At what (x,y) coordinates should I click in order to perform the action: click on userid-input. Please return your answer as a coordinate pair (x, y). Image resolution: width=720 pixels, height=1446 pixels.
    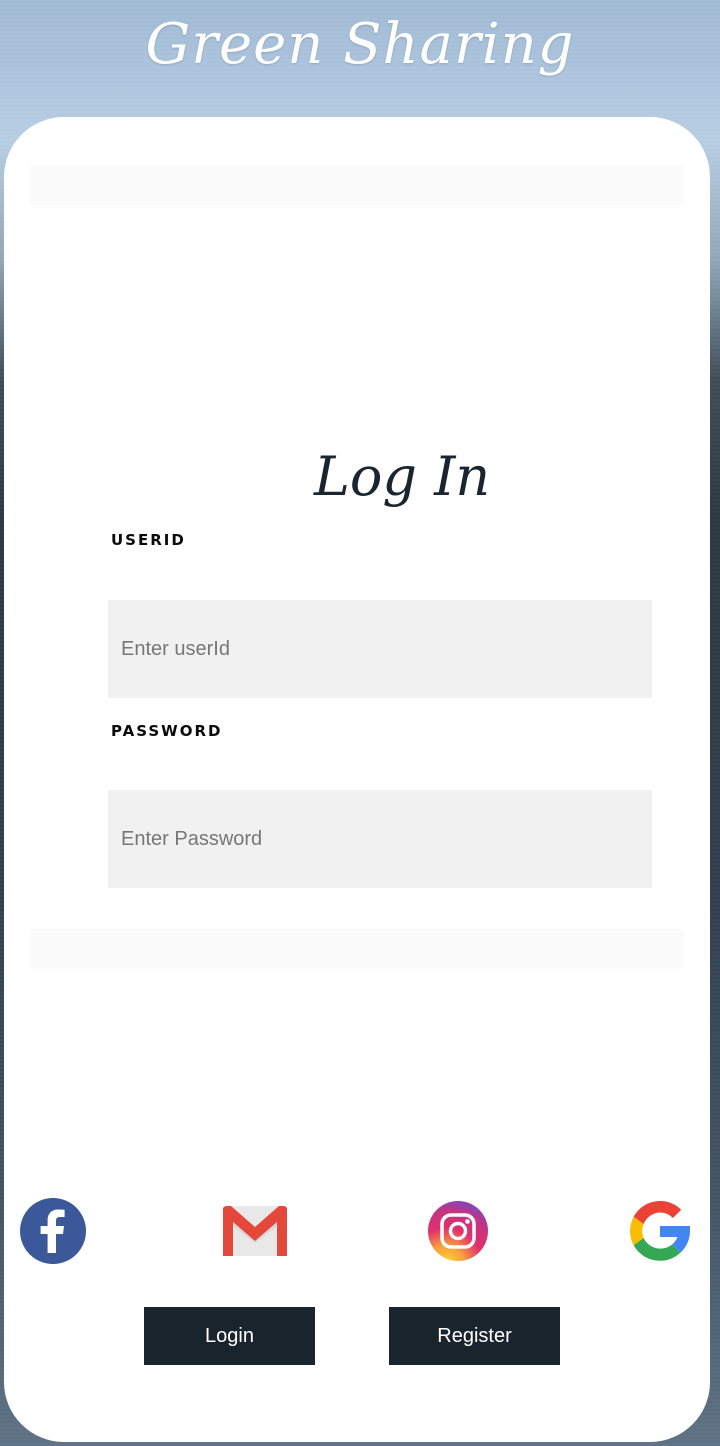
    Looking at the image, I should click on (380, 649).